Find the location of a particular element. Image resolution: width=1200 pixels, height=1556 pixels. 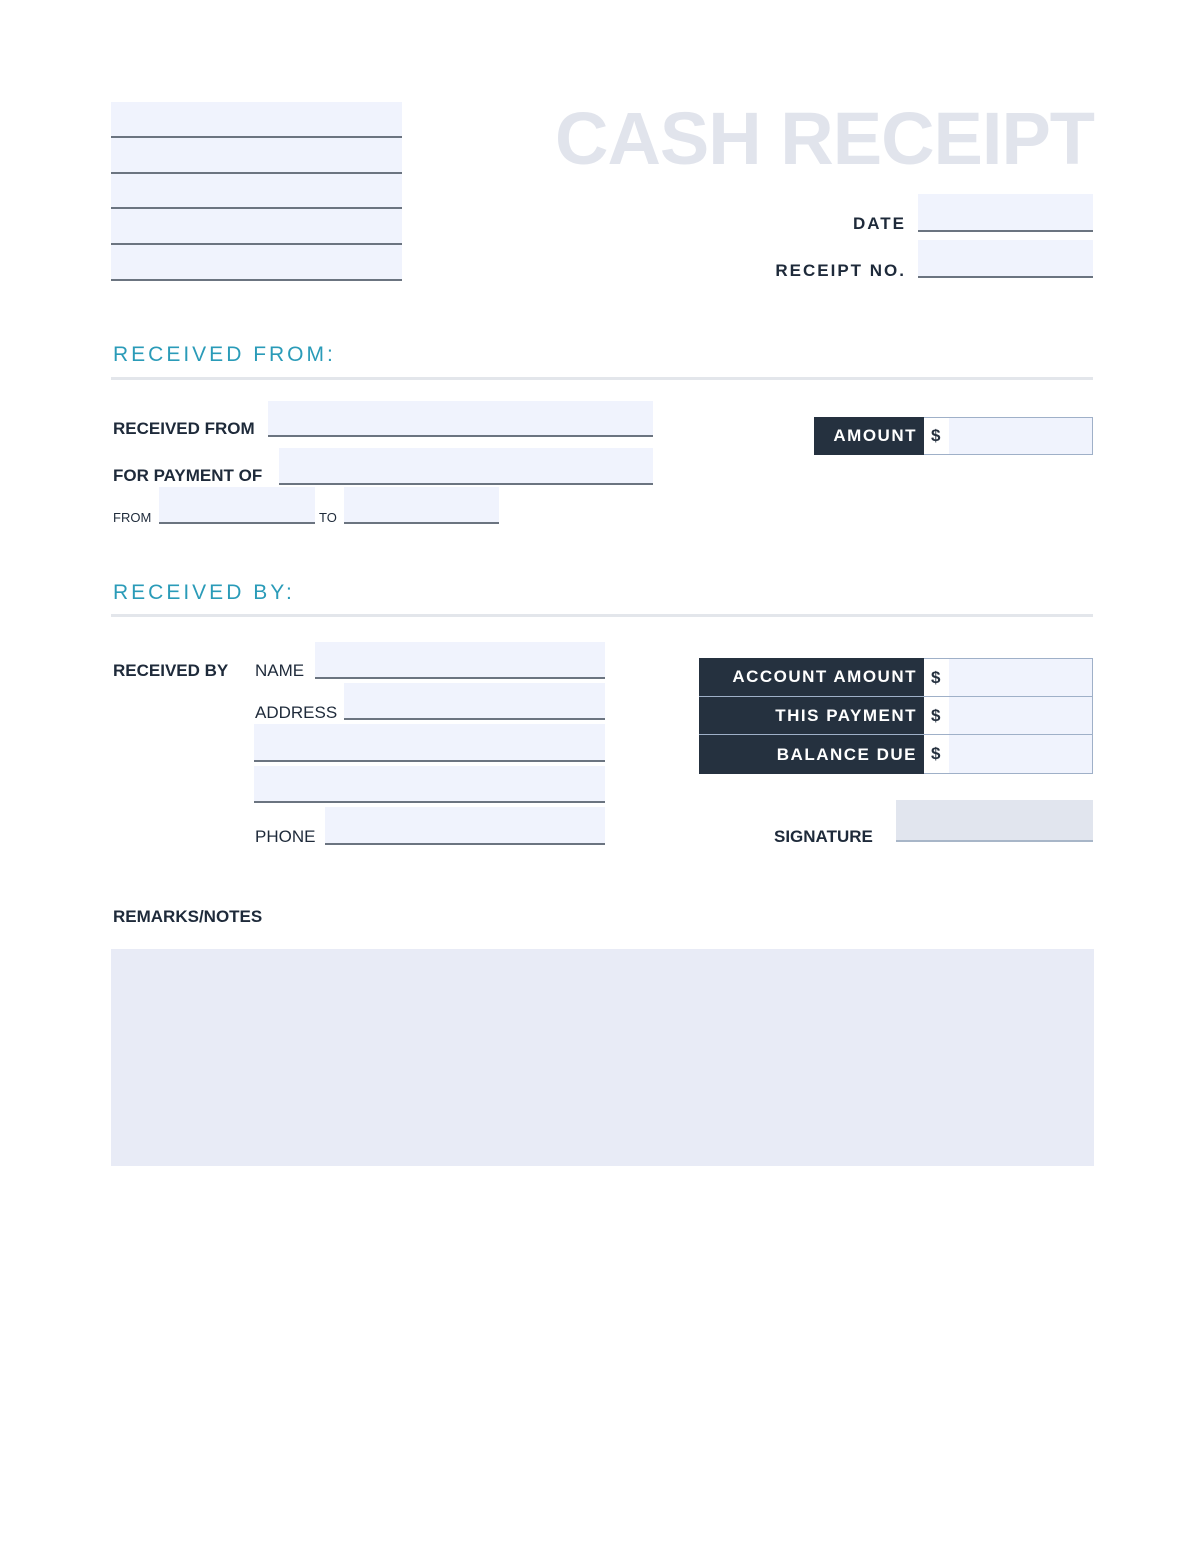

receipt-no-field is located at coordinates (1005, 259).